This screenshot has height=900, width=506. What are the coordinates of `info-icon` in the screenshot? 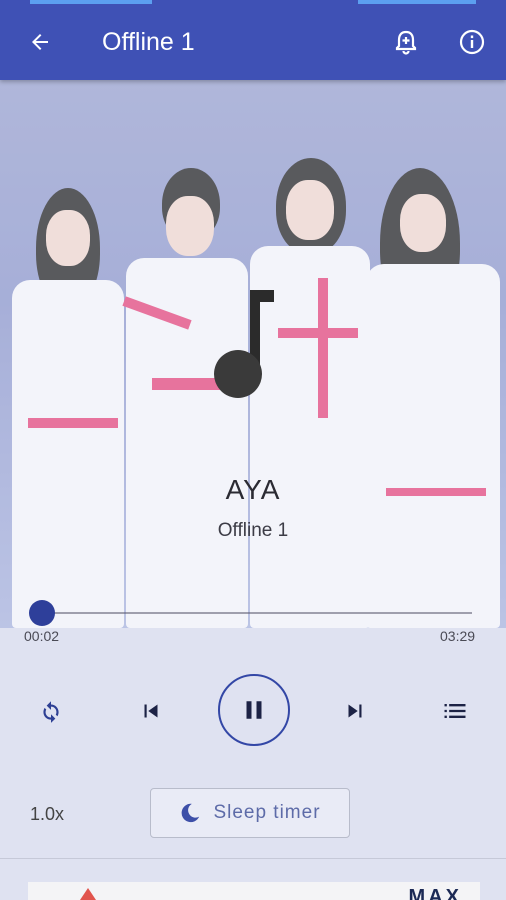 It's located at (472, 42).